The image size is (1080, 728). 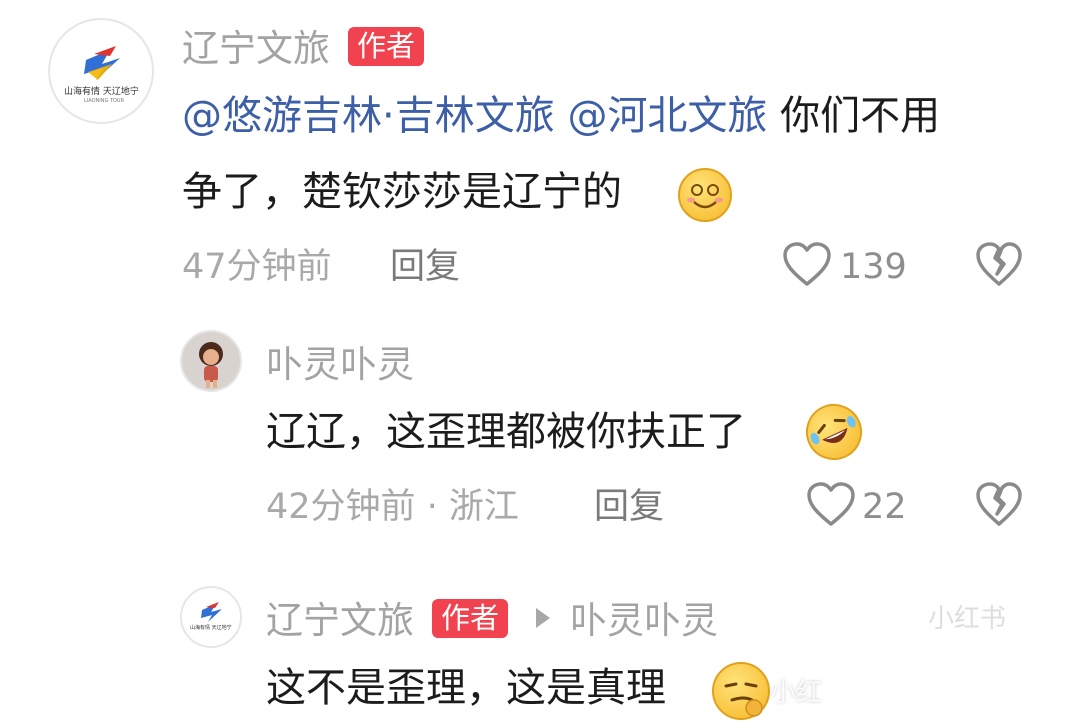 I want to click on avatar-bulingbuling, so click(x=211, y=361).